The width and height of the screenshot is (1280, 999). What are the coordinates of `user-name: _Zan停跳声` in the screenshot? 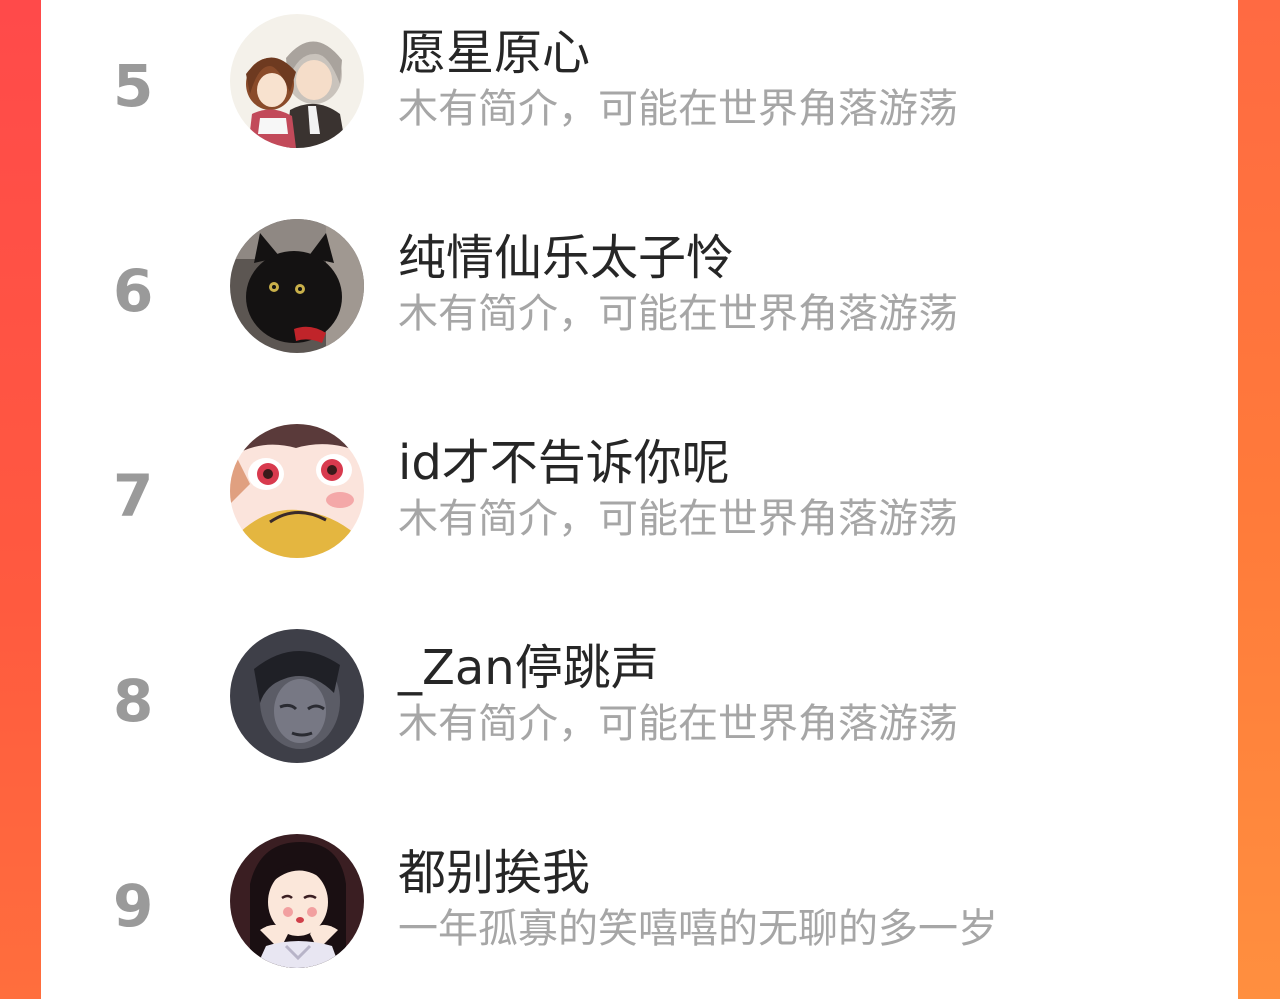 It's located at (528, 668).